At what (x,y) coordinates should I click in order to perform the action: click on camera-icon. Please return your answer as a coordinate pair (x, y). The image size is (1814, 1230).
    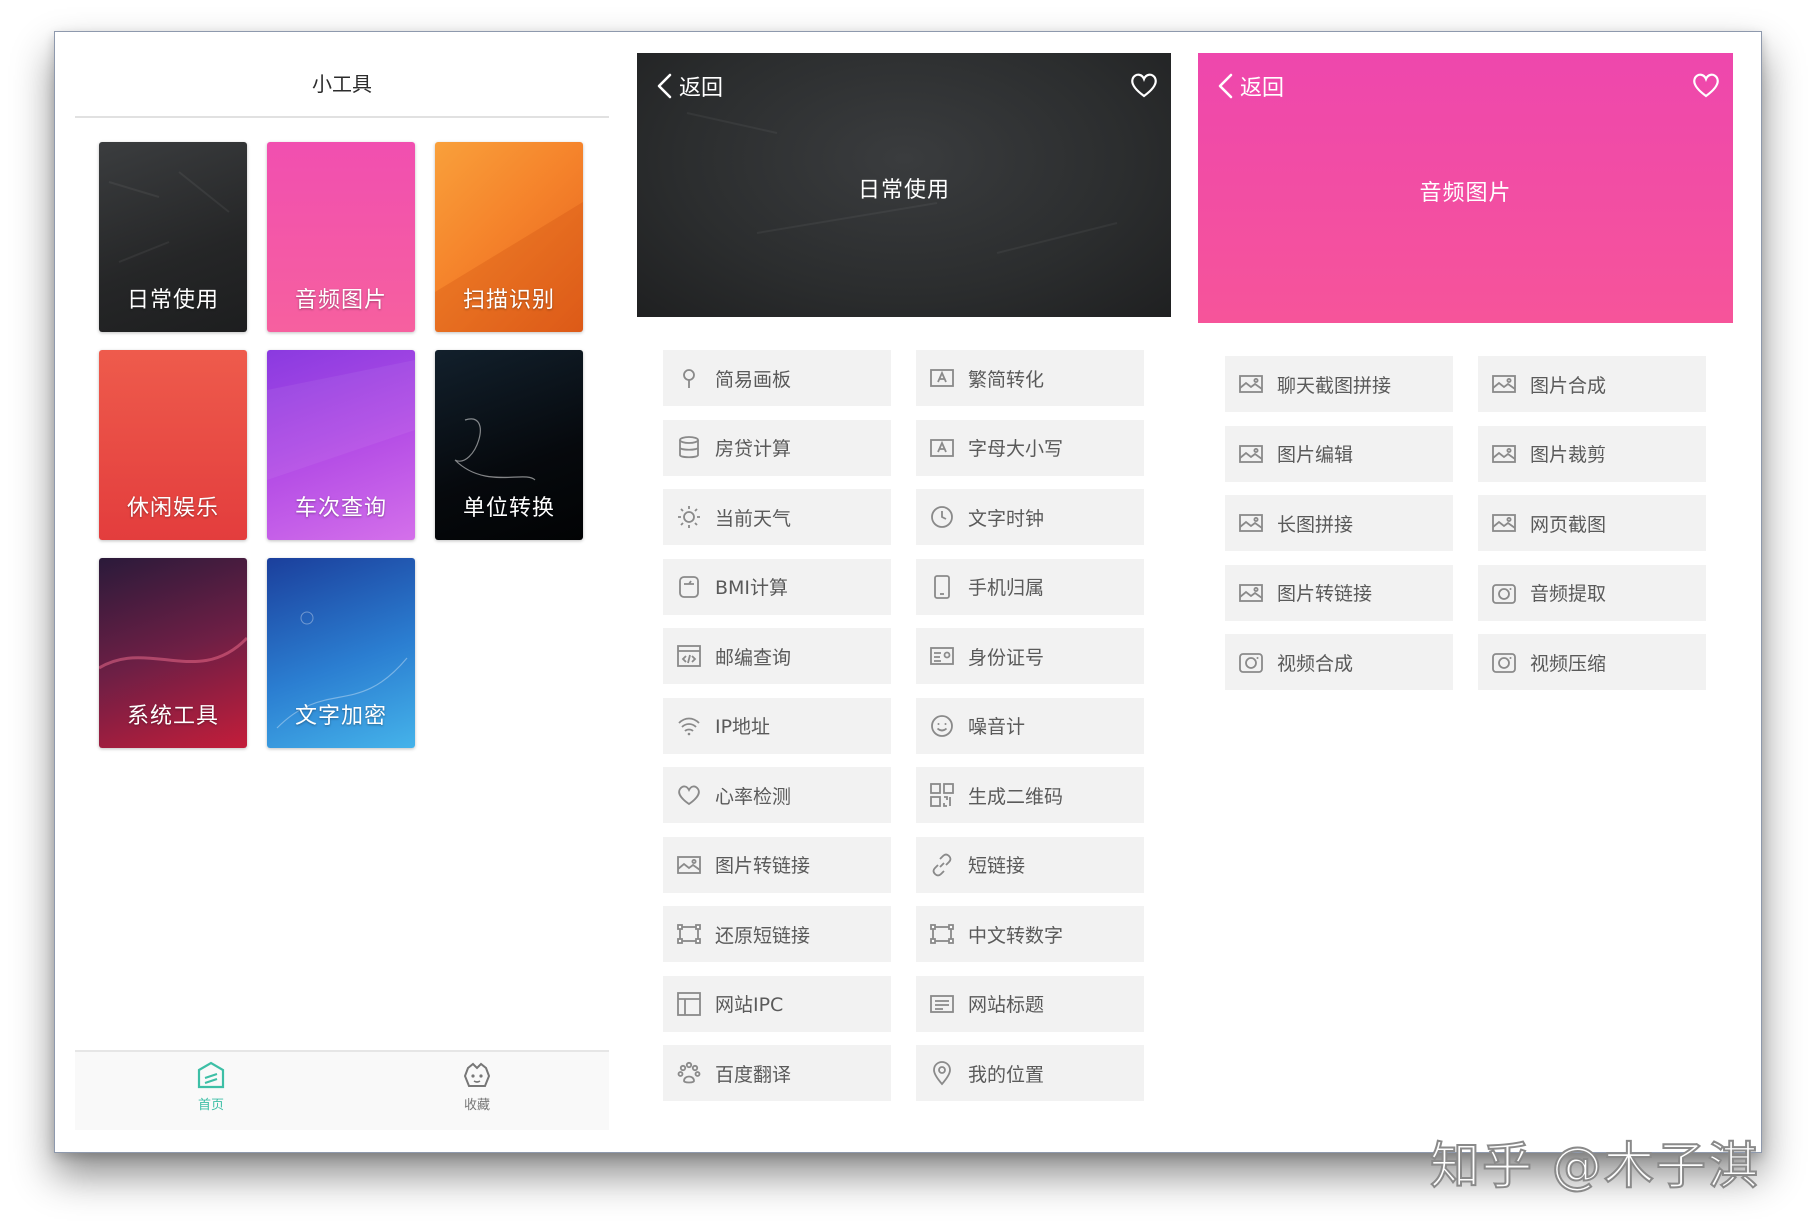
    Looking at the image, I should click on (1504, 593).